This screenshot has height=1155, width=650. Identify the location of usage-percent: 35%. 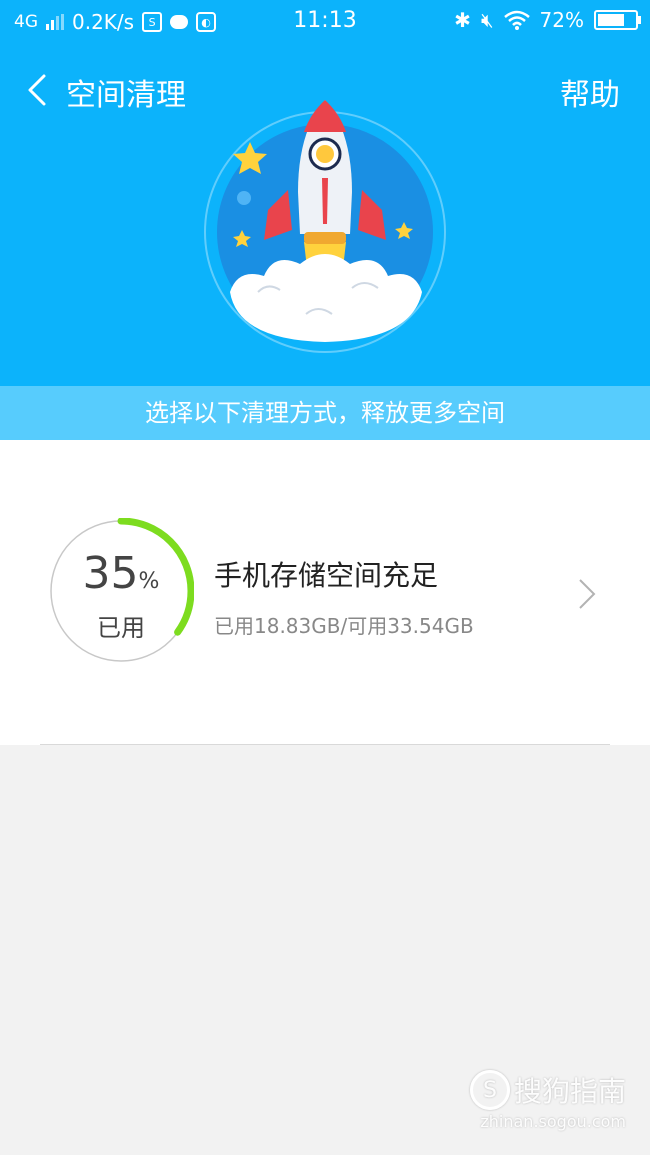
(121, 573).